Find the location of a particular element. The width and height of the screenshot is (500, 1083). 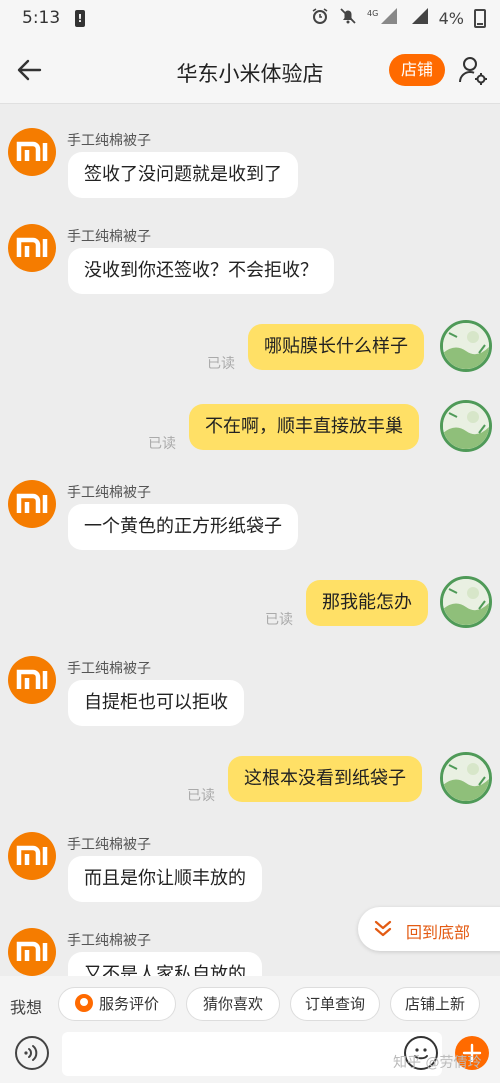

status-time: 5:13 is located at coordinates (41, 18).